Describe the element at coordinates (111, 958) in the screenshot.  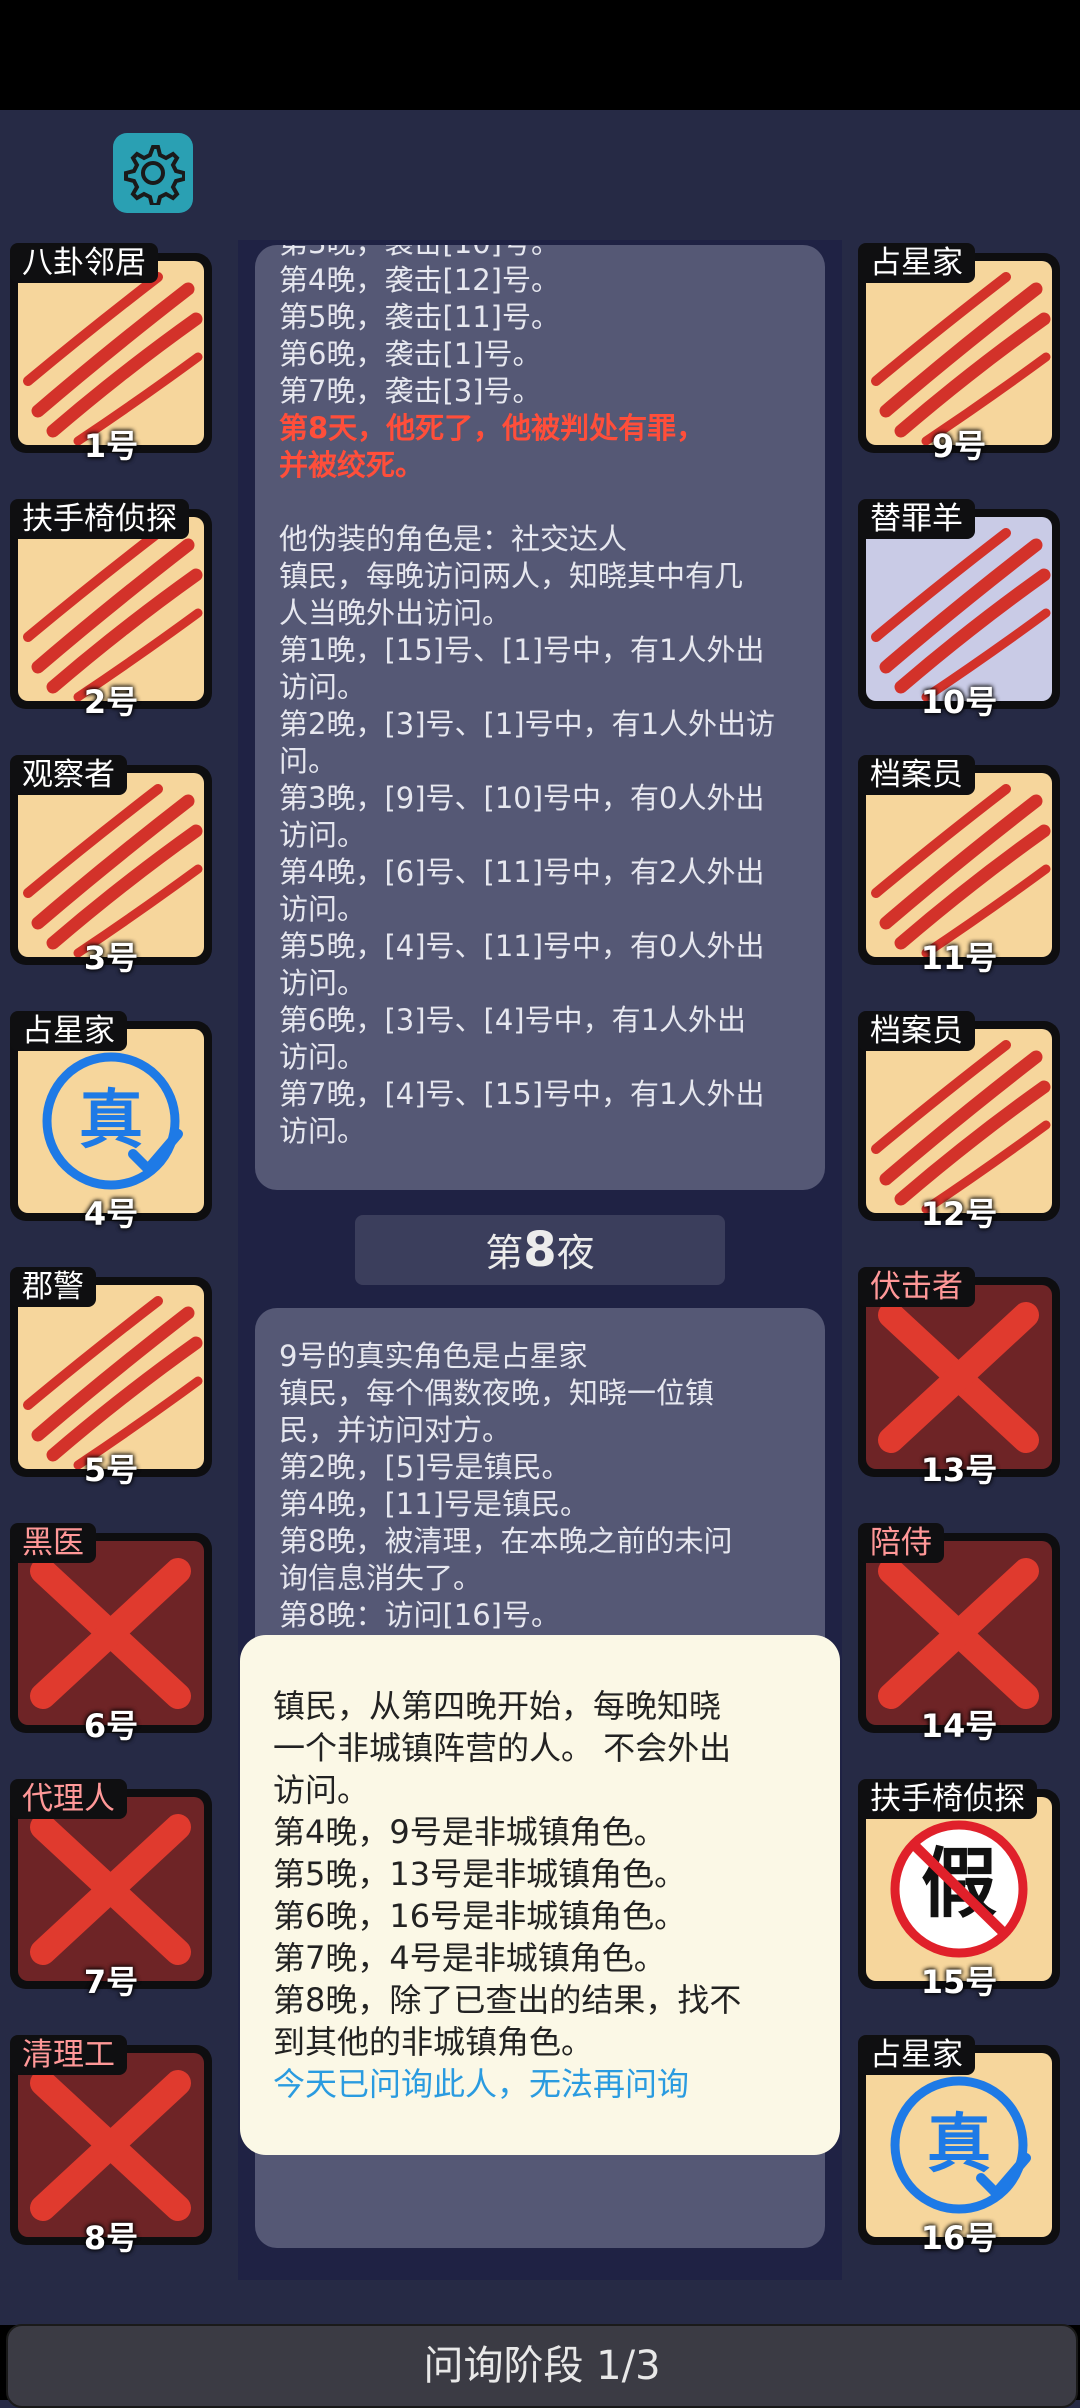
I see `player-number: 3号` at that location.